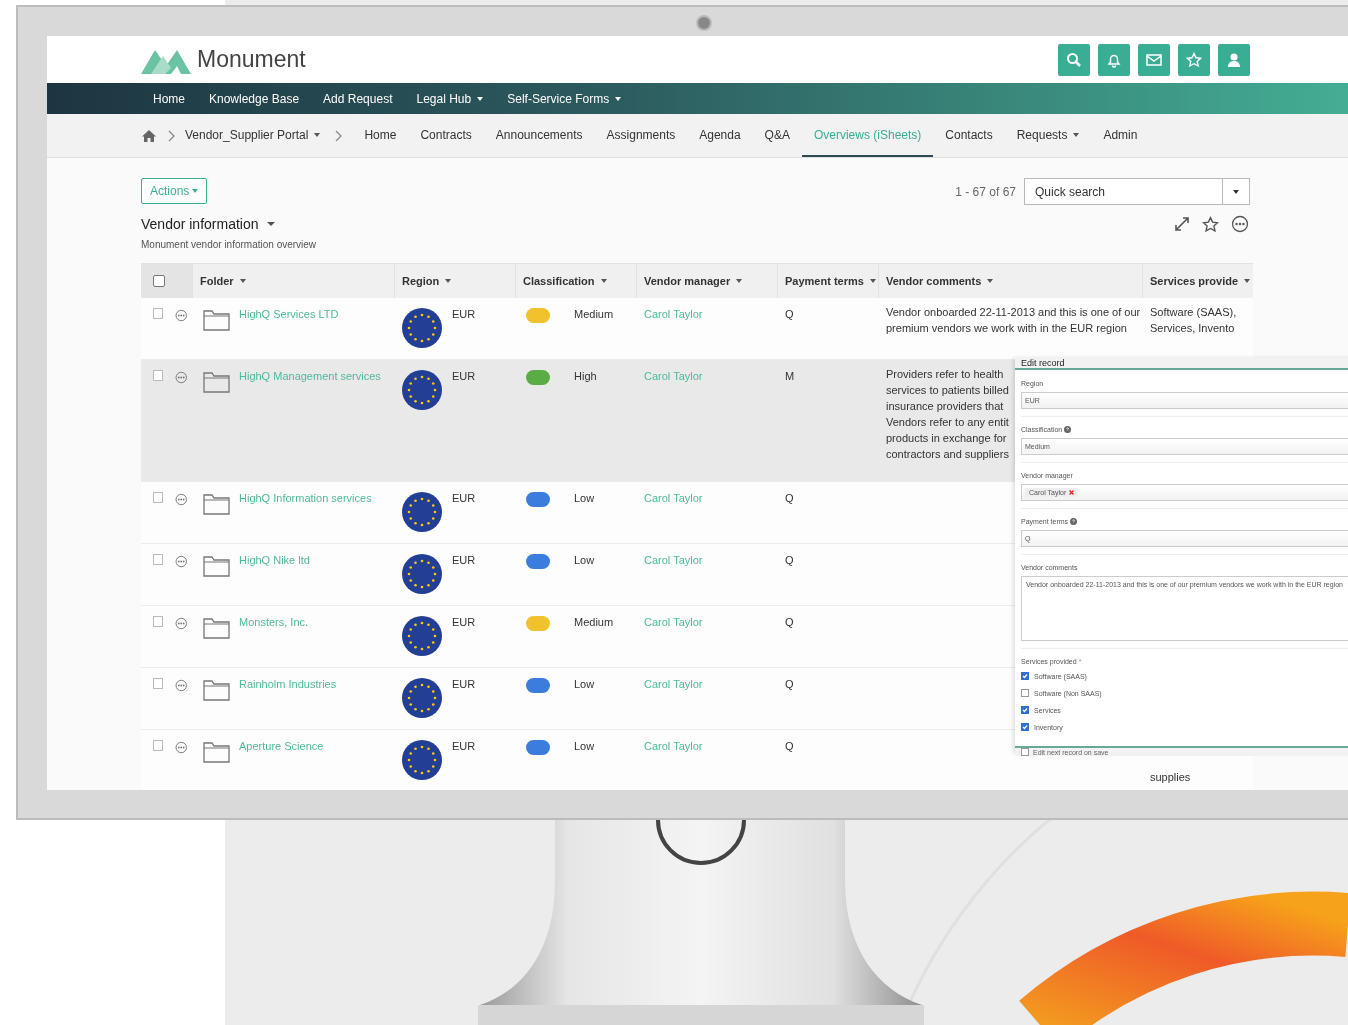 The image size is (1348, 1025). Describe the element at coordinates (945, 374) in the screenshot. I see `comment-text: Providers refer to health` at that location.